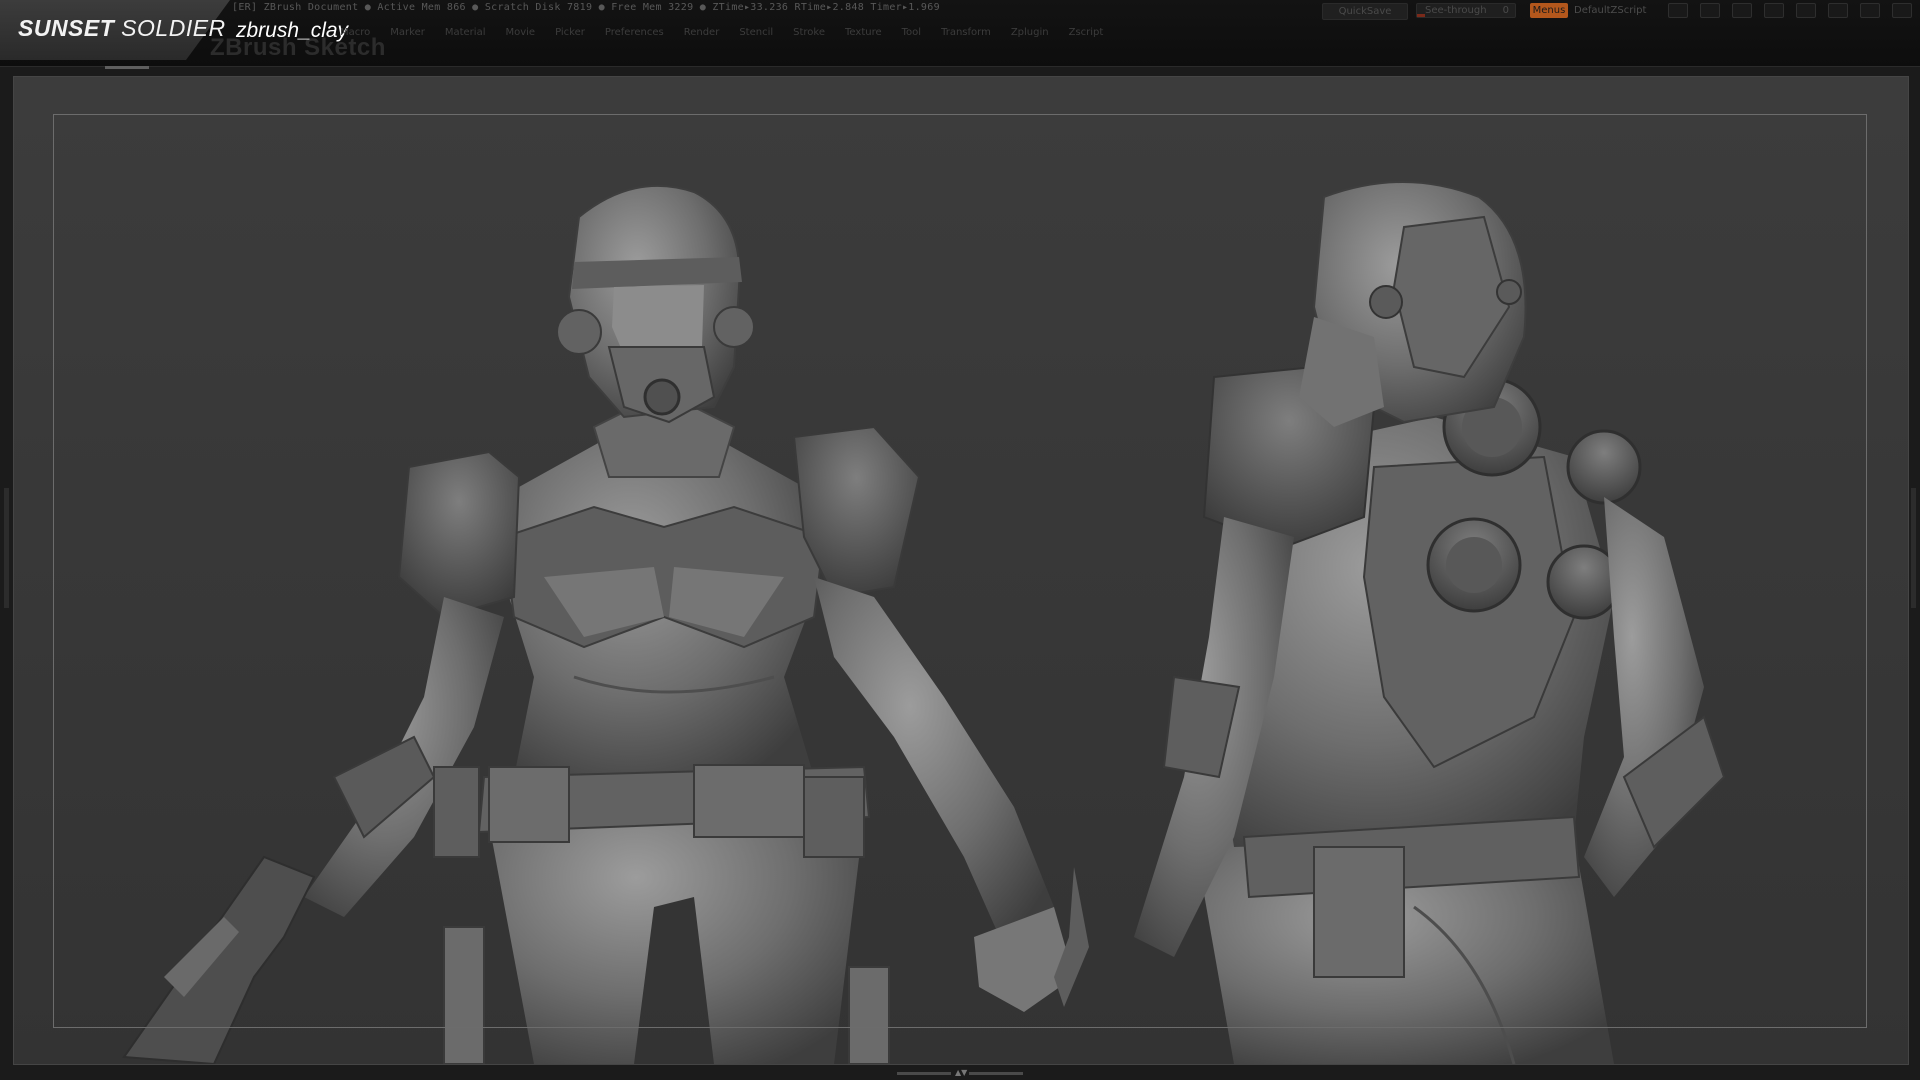 Image resolution: width=1920 pixels, height=1080 pixels. Describe the element at coordinates (756, 34) in the screenshot. I see `menu-item-stencil: Stencil` at that location.